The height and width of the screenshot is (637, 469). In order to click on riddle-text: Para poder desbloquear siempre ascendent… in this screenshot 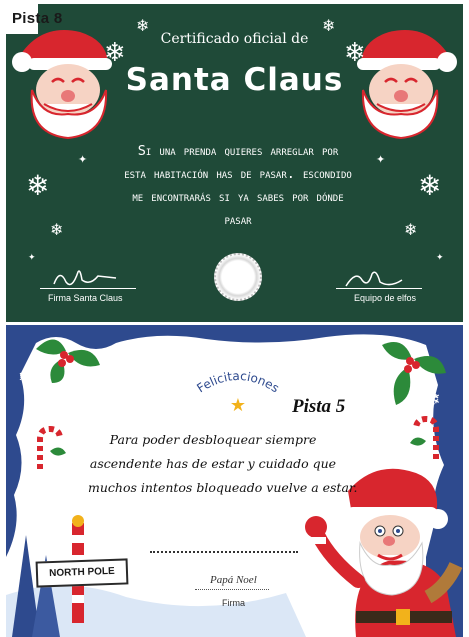, I will do `click(223, 464)`.